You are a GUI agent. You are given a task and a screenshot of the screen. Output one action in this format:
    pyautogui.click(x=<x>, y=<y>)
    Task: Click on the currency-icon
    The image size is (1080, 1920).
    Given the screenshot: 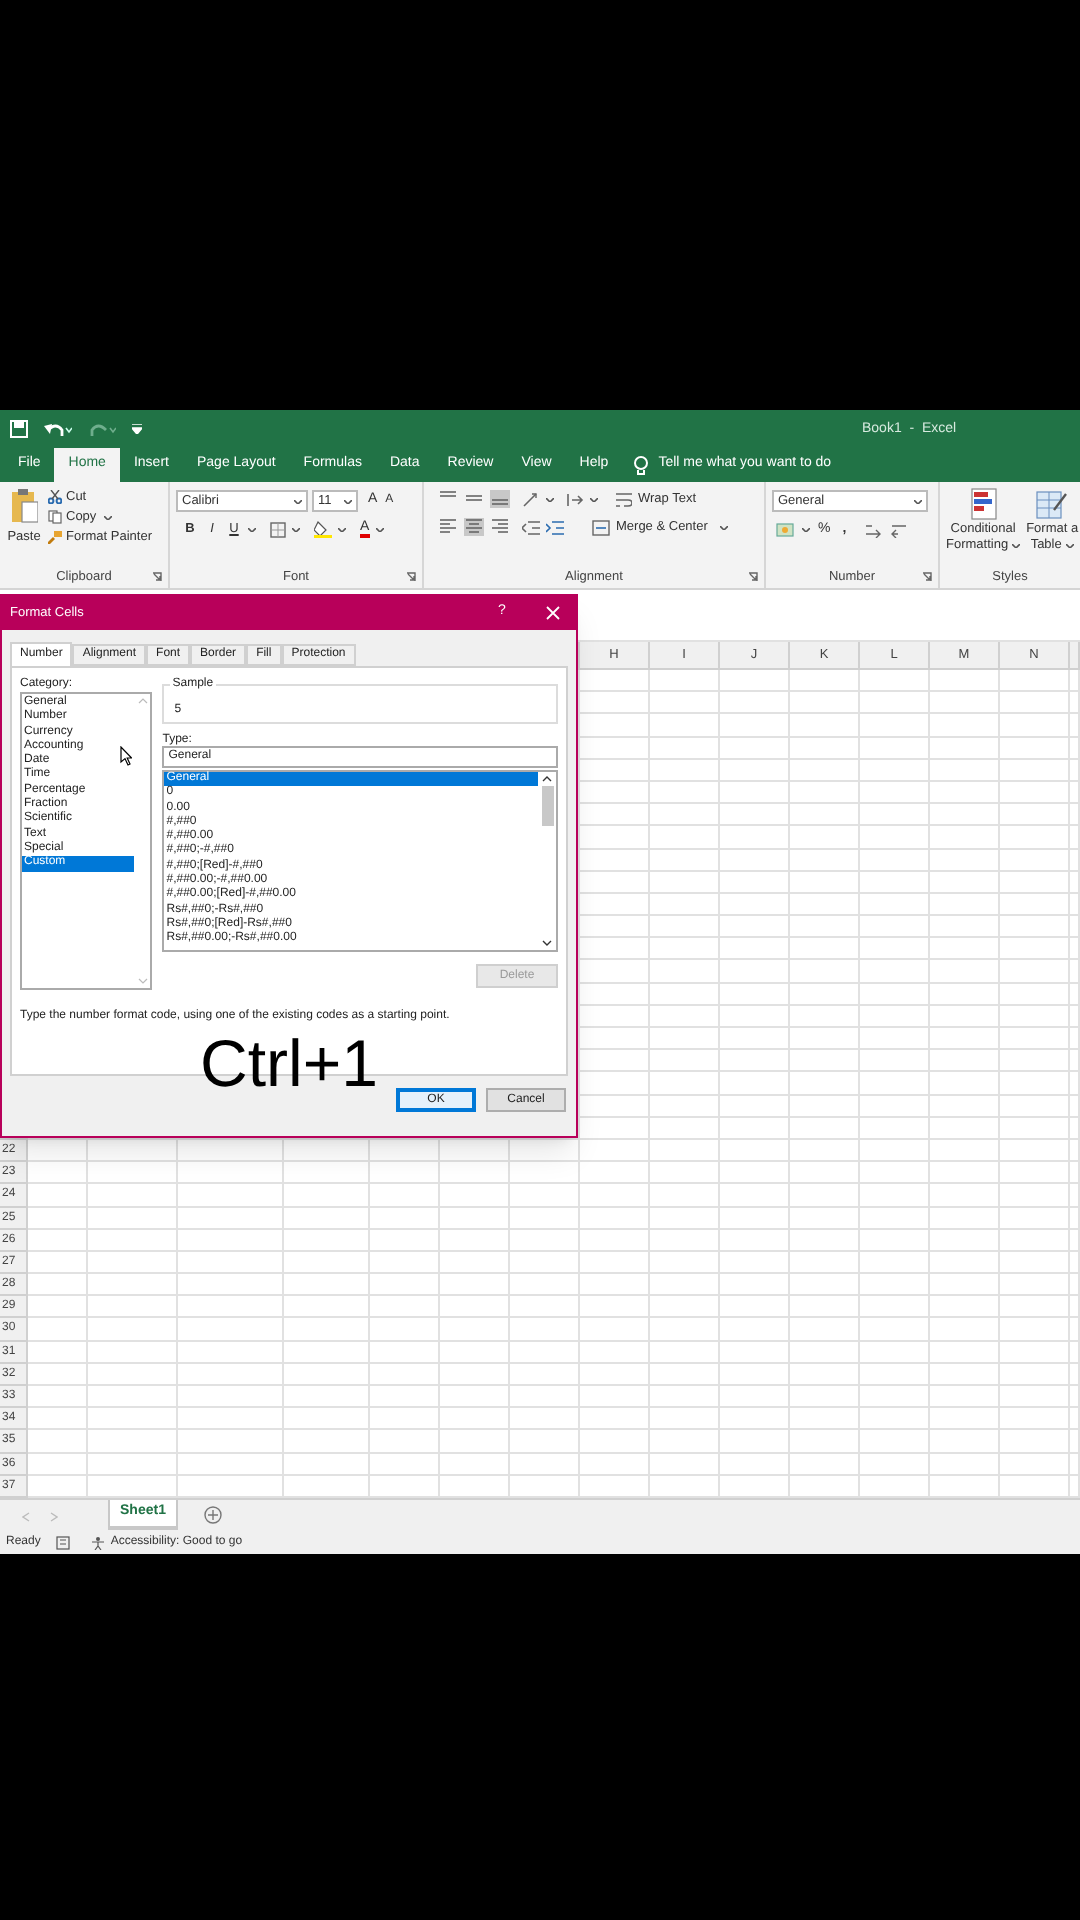 What is the action you would take?
    pyautogui.click(x=785, y=530)
    